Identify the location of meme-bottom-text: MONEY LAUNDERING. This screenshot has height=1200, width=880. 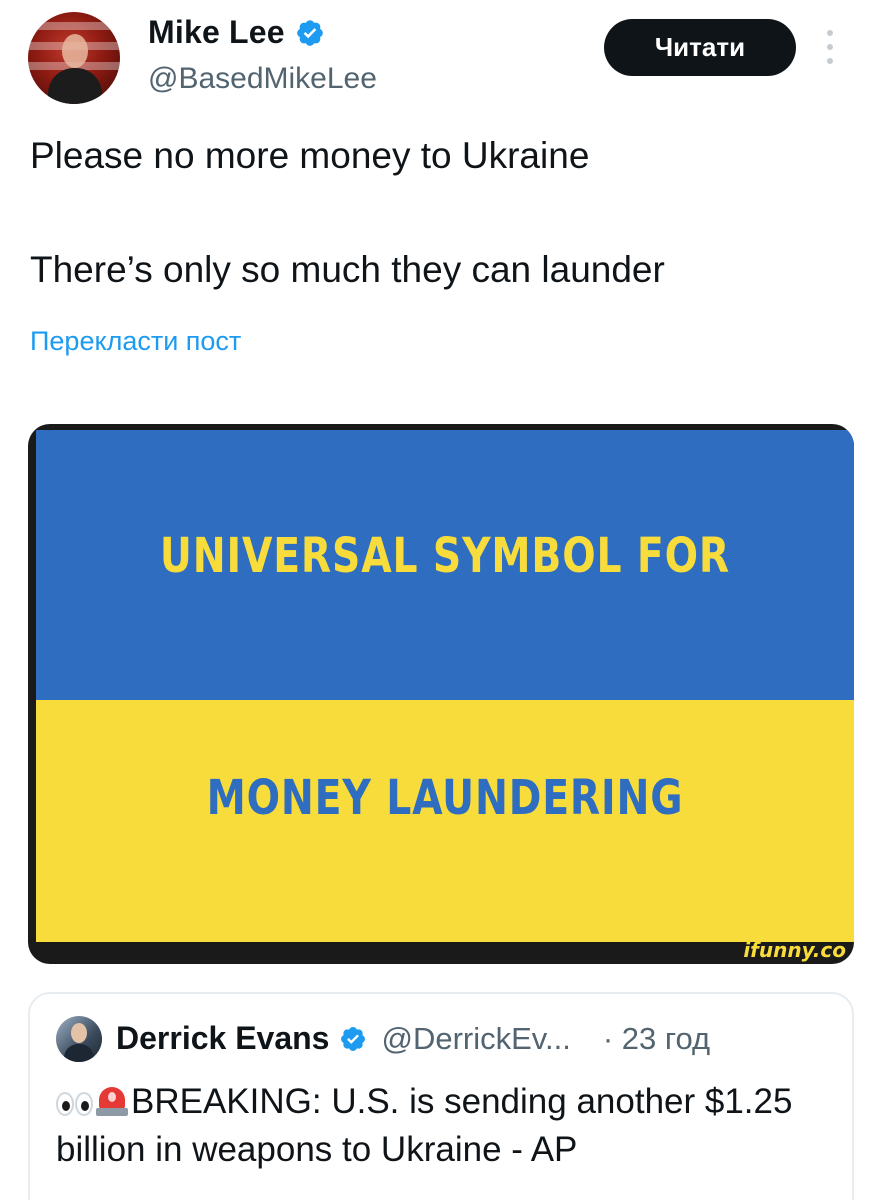
(445, 798).